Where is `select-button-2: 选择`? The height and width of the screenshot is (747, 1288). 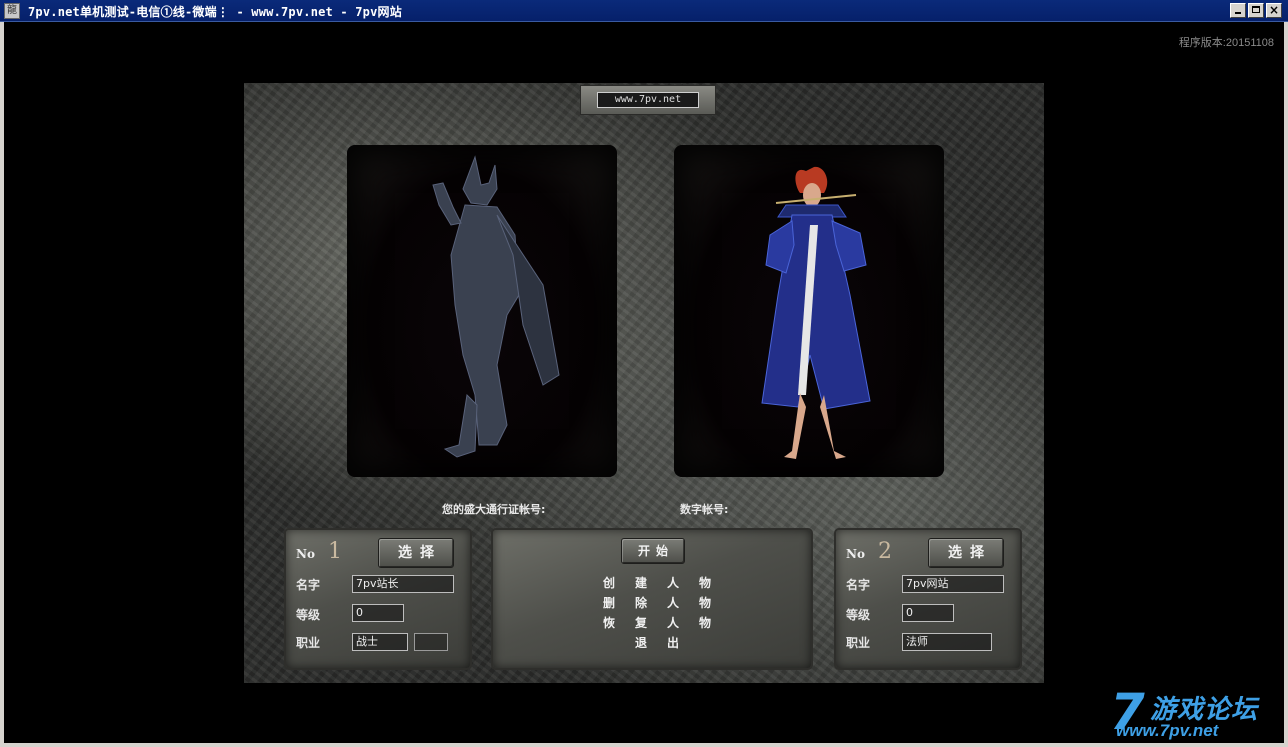 select-button-2: 选择 is located at coordinates (966, 553).